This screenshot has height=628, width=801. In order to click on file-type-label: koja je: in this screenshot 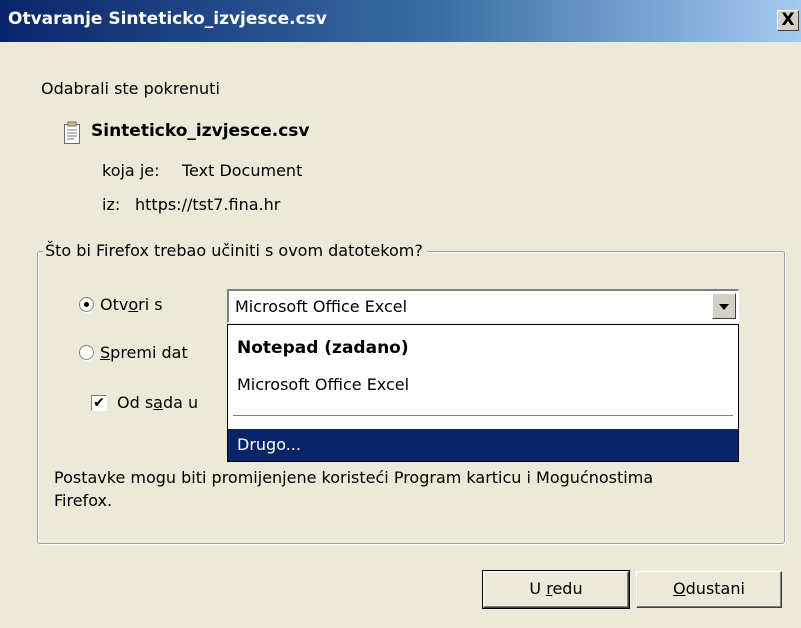, I will do `click(131, 170)`.